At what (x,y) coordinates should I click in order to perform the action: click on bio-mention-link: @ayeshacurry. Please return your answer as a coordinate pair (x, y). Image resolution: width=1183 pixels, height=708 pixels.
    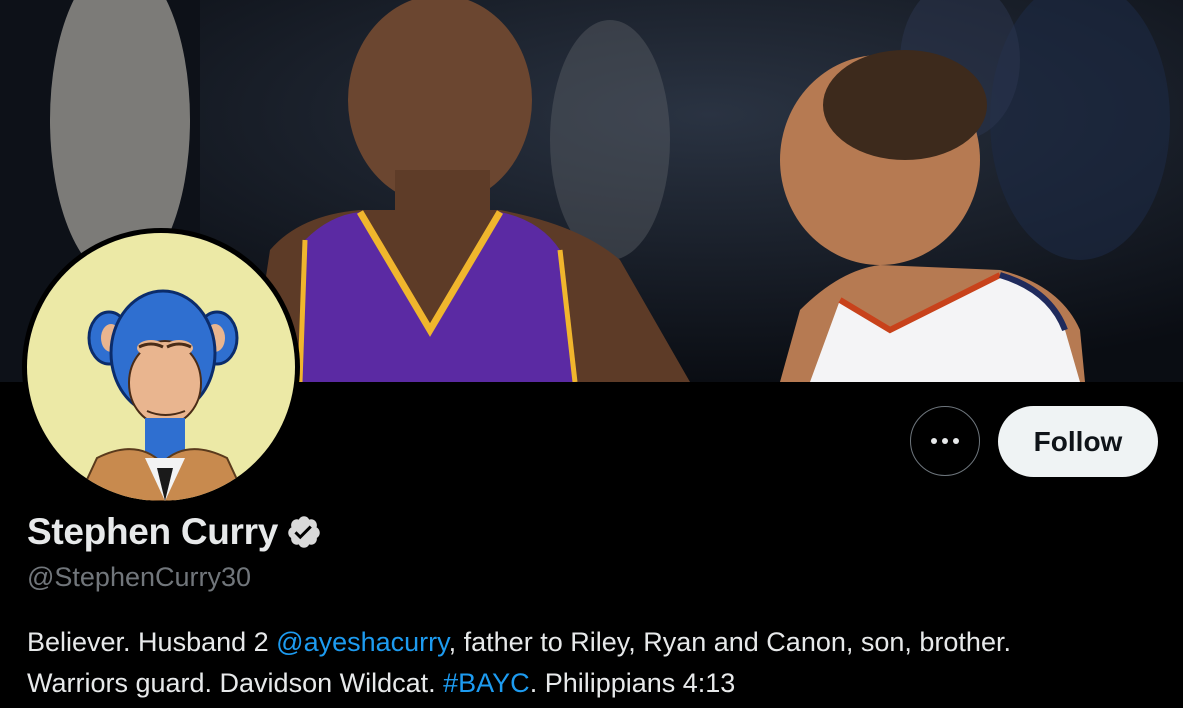
    Looking at the image, I should click on (362, 642).